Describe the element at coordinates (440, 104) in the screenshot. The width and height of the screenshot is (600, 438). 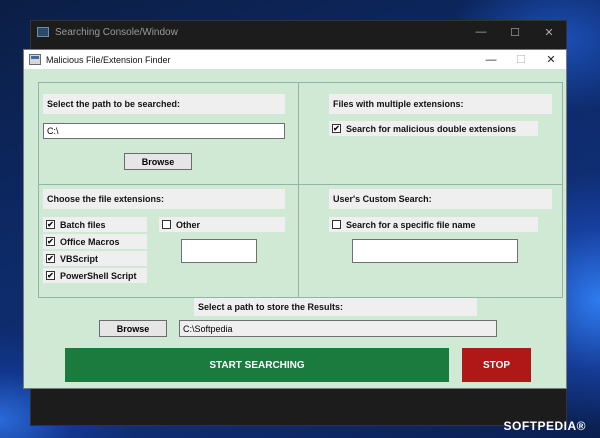
I see `multiple-extensions-label: Files with multiple extensions:` at that location.